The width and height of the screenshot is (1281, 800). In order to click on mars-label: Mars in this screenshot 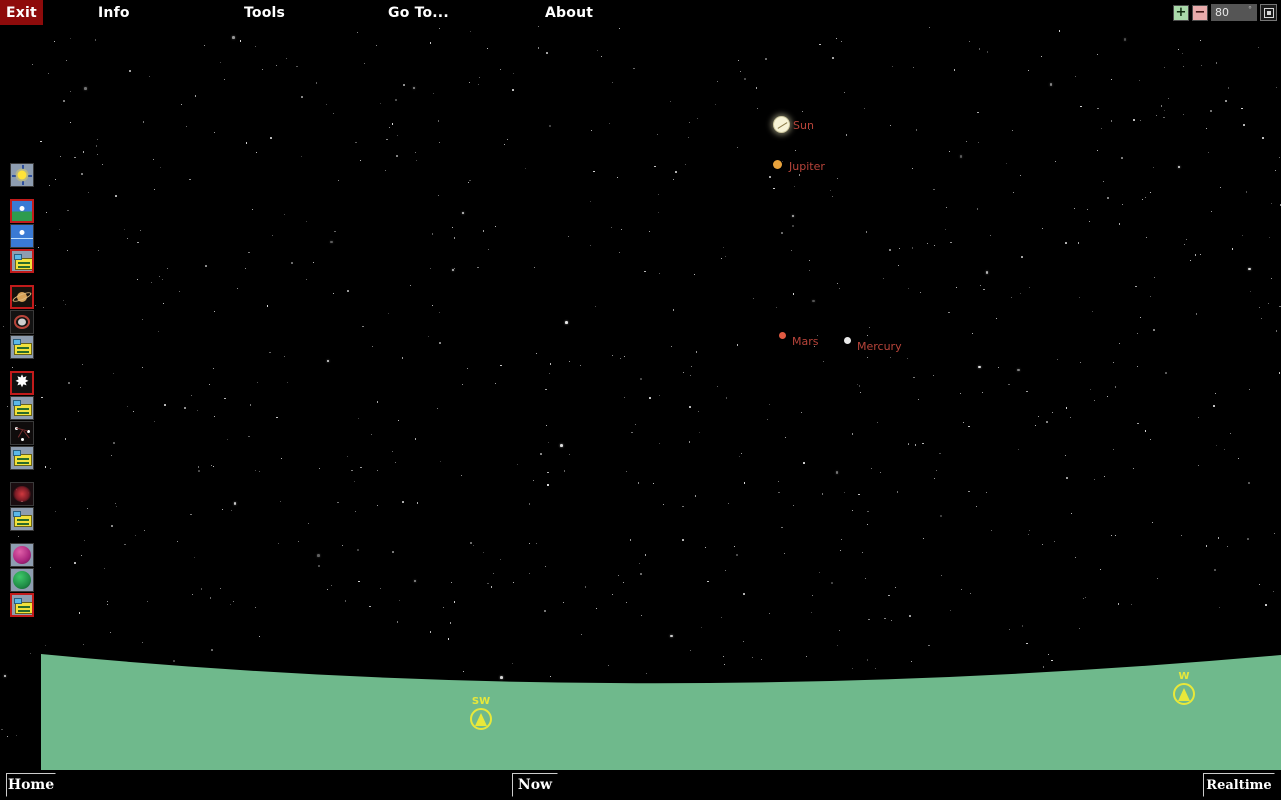, I will do `click(805, 341)`.